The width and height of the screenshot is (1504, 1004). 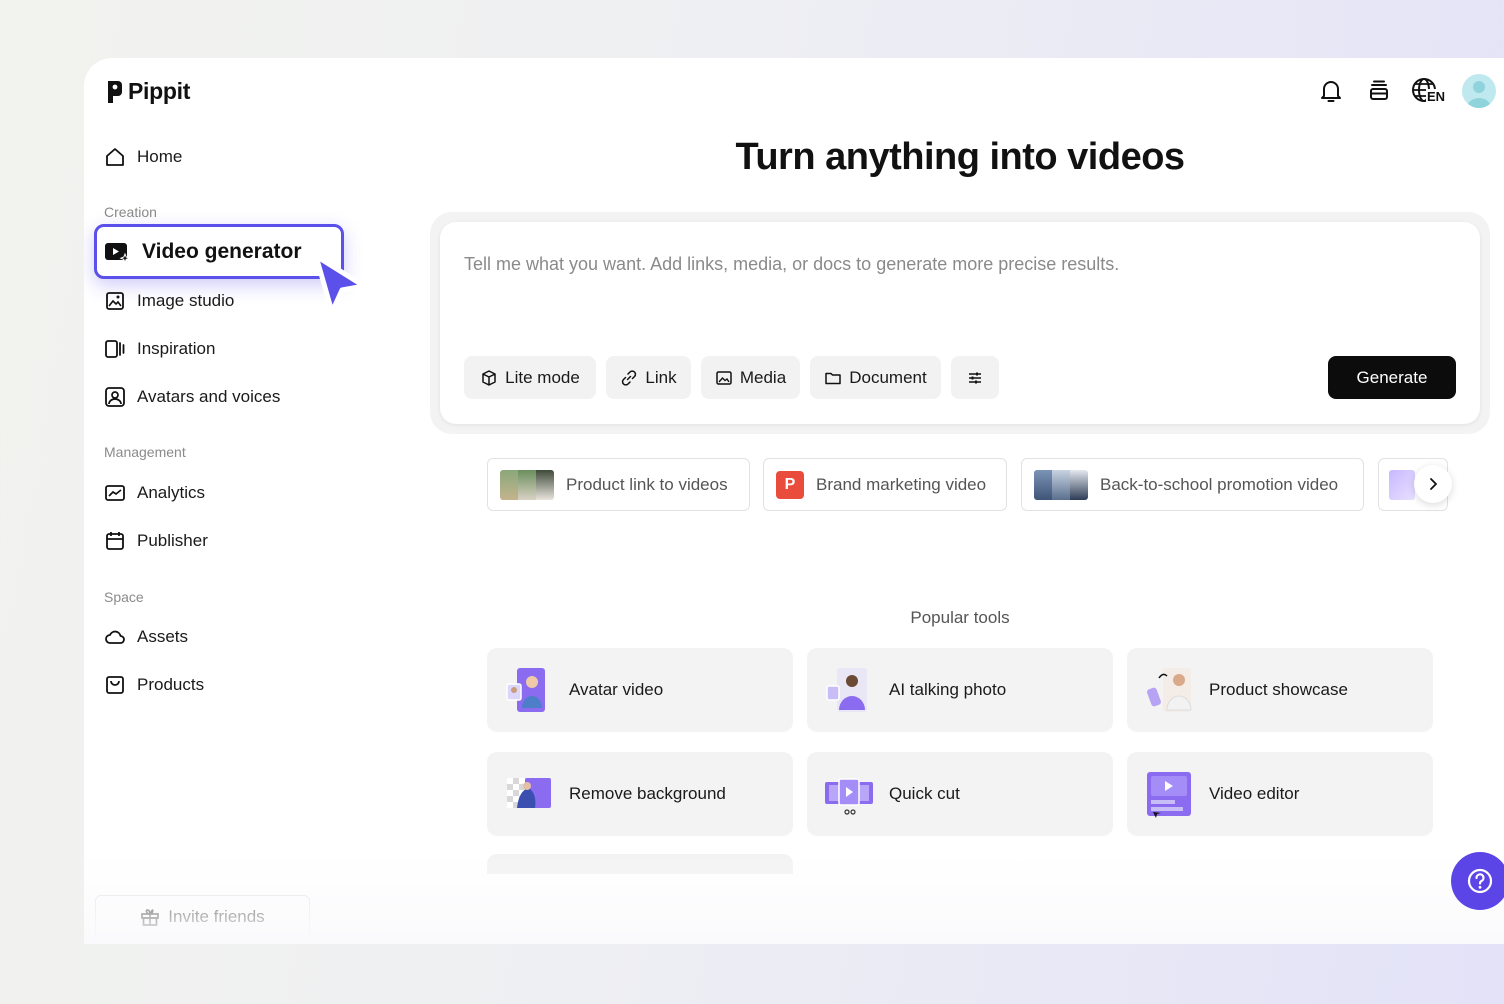 I want to click on bell-icon, so click(x=1331, y=91).